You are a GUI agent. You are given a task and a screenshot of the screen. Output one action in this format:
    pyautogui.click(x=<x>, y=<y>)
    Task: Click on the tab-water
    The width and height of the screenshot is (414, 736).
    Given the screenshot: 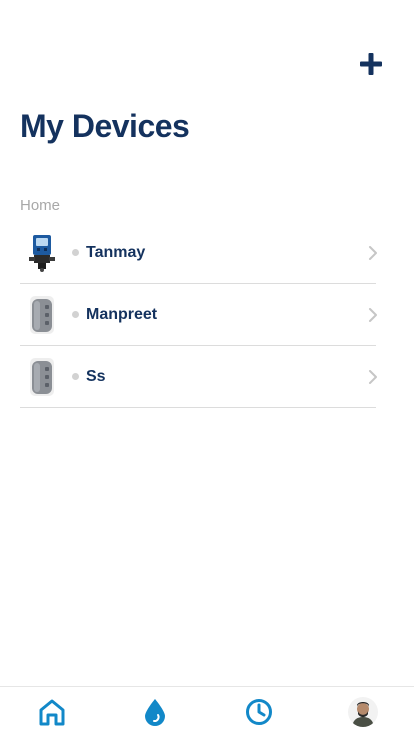 What is the action you would take?
    pyautogui.click(x=155, y=712)
    